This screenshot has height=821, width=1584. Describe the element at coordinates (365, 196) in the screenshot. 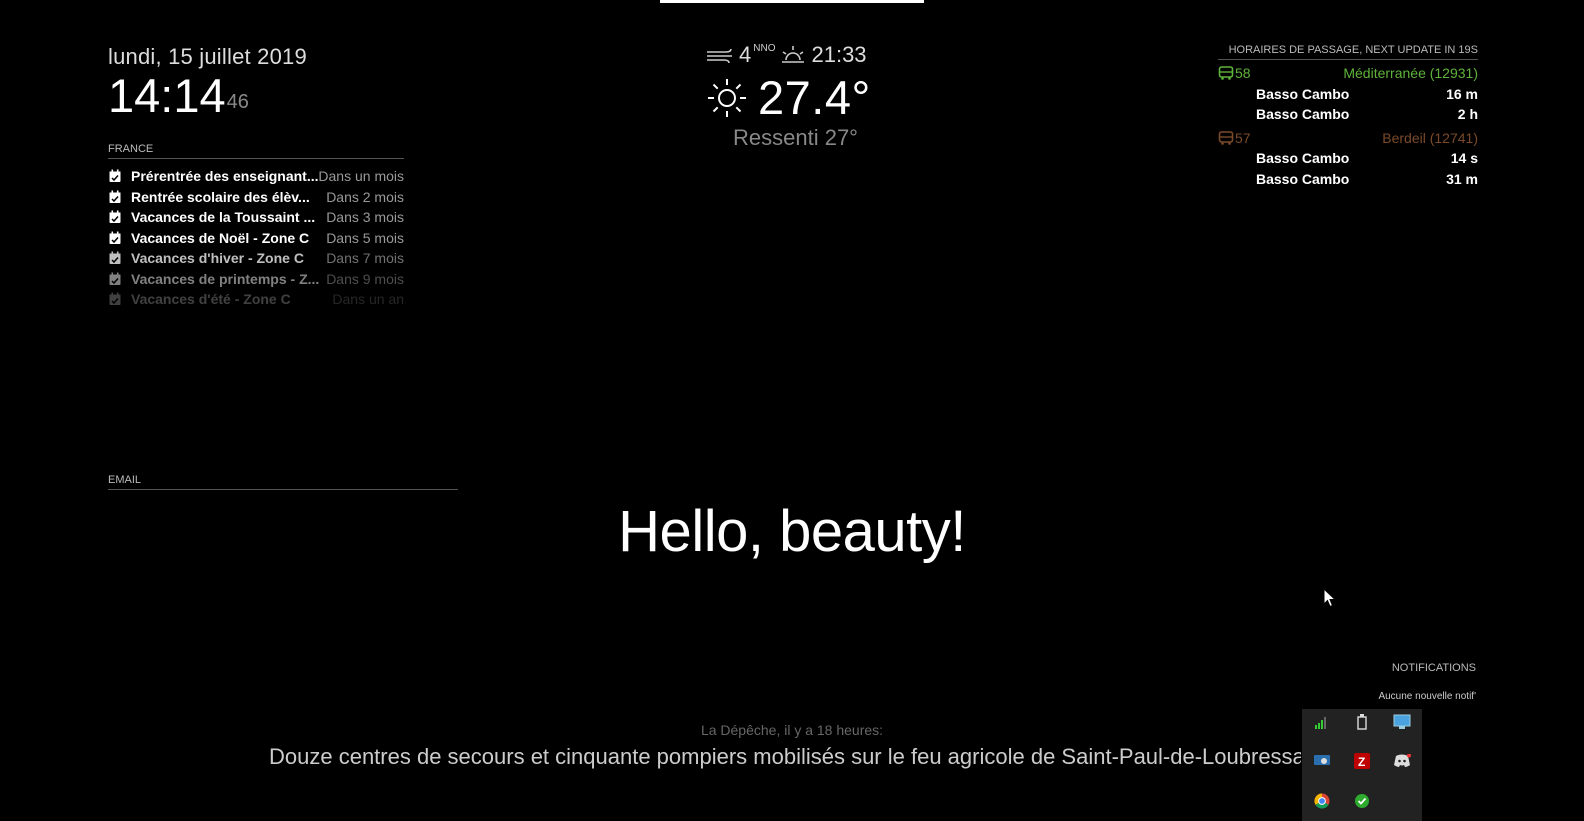

I see `calendar-event-when: Dans 2 mois` at that location.